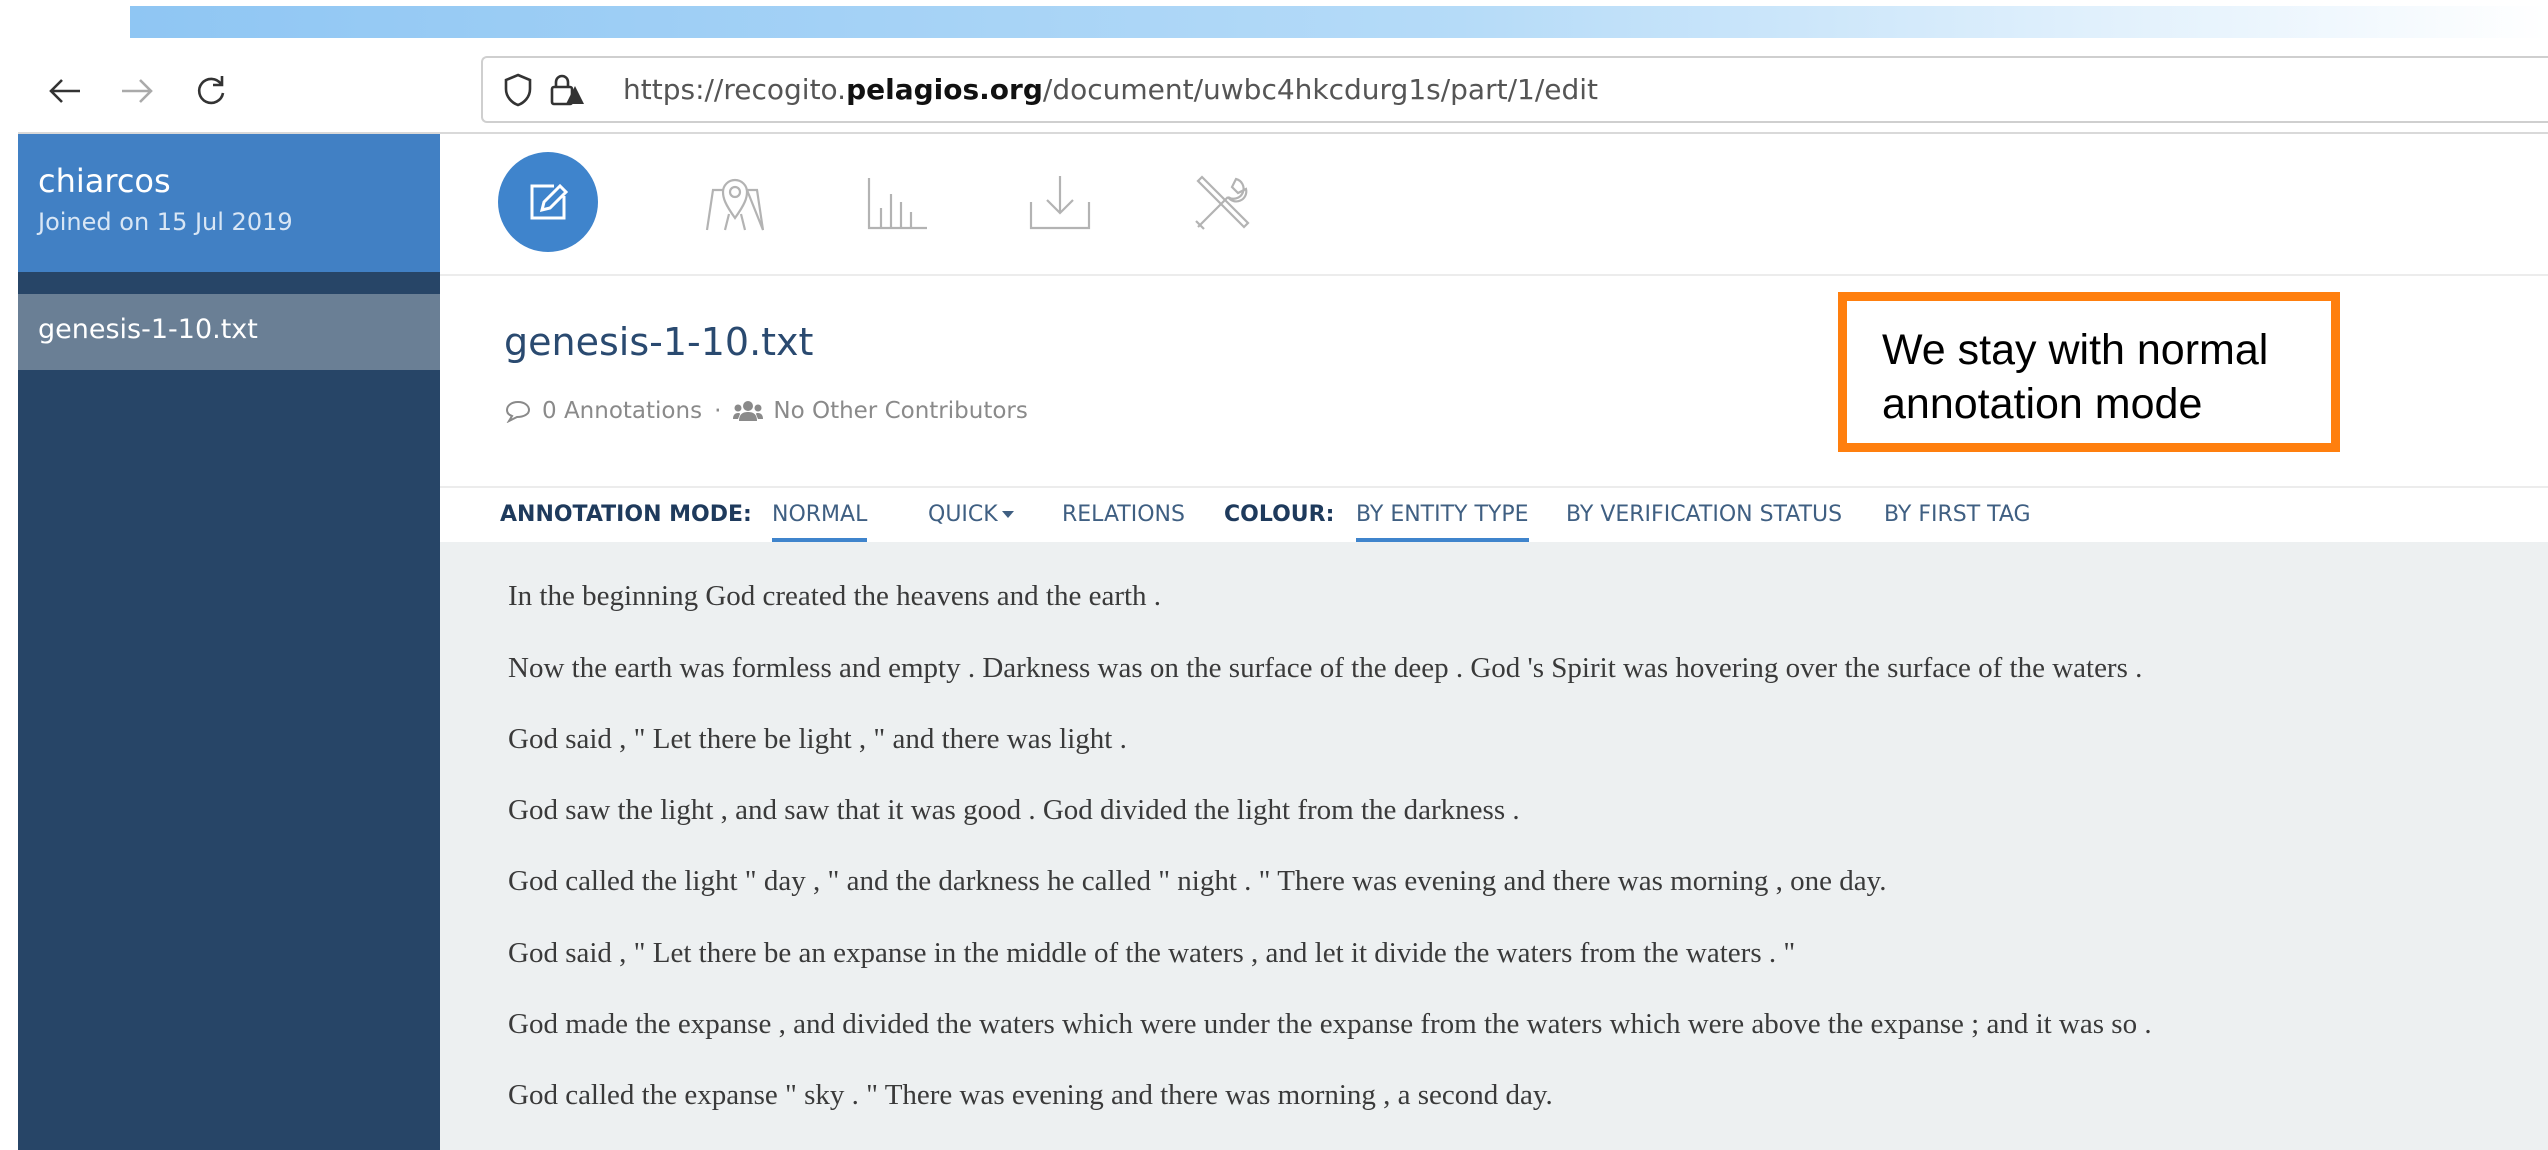  What do you see at coordinates (900, 411) in the screenshot?
I see `contributors: No Other Contributors` at bounding box center [900, 411].